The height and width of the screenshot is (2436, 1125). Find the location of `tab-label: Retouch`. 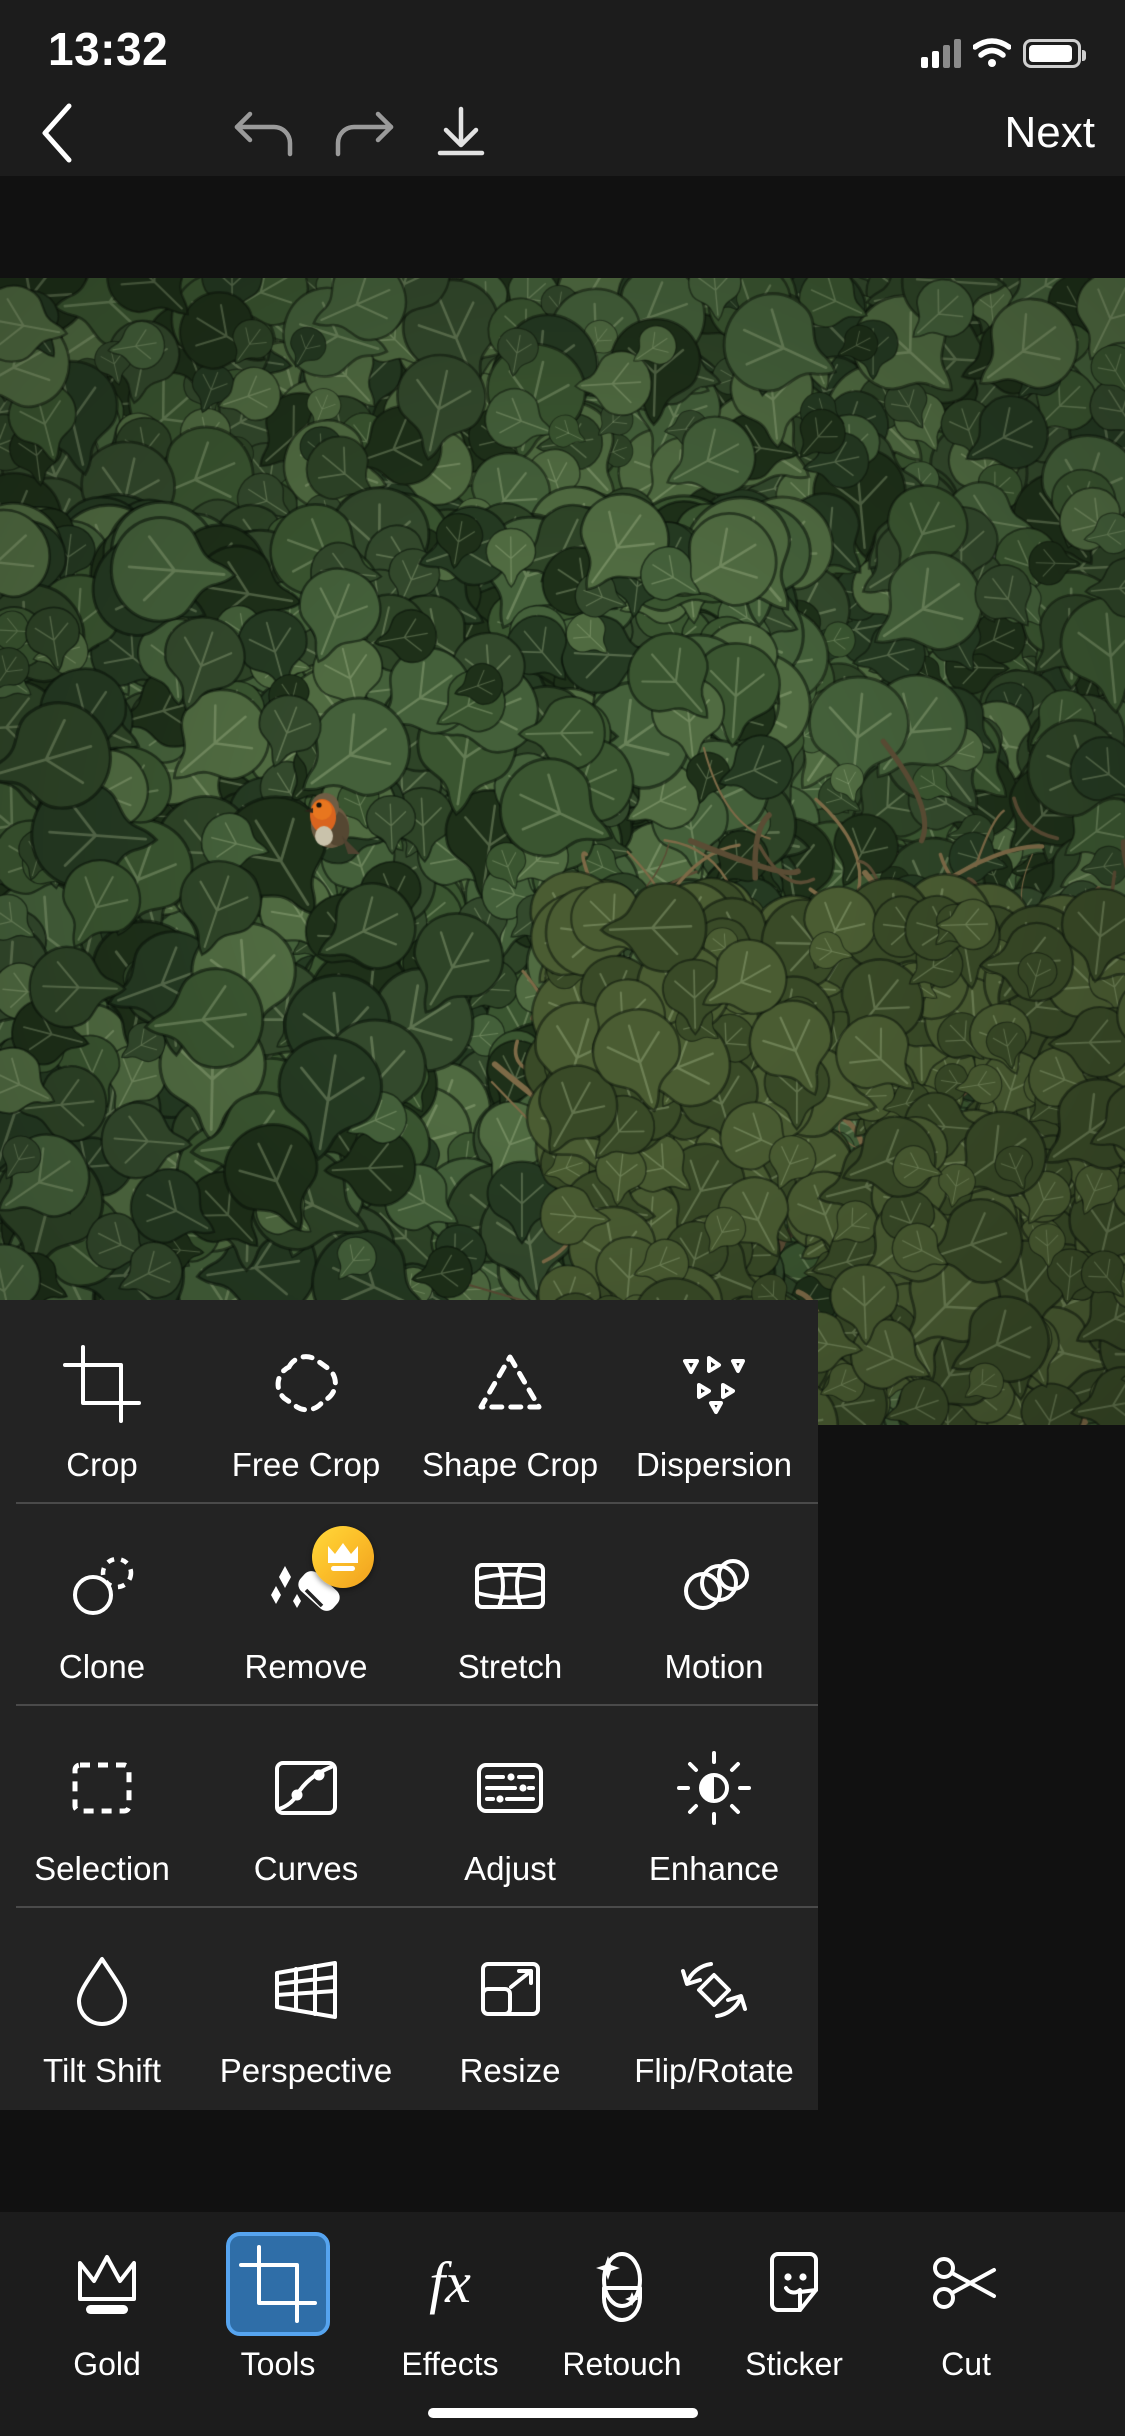

tab-label: Retouch is located at coordinates (622, 2364).